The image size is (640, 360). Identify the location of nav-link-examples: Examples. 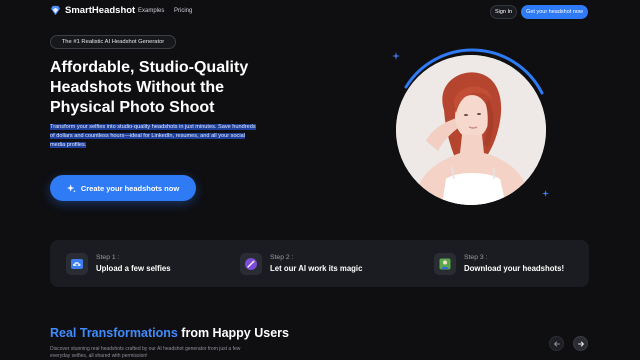
(151, 11).